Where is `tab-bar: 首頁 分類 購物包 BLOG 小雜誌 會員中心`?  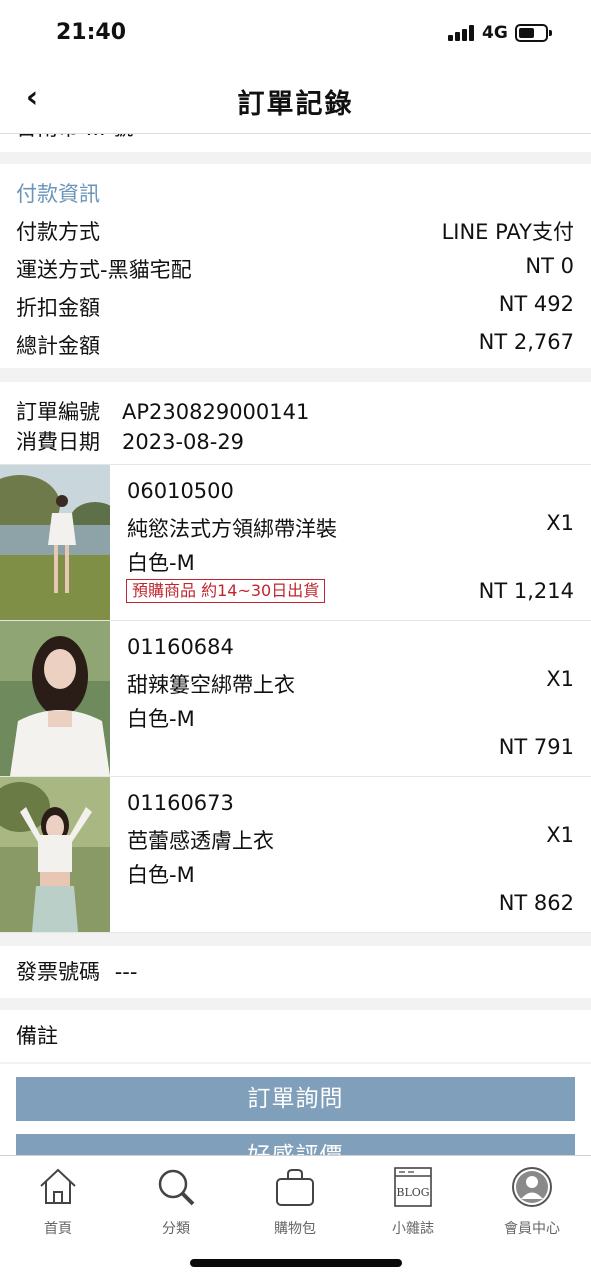
tab-bar: 首頁 分類 購物包 BLOG 小雜誌 會員中心 is located at coordinates (295, 1217).